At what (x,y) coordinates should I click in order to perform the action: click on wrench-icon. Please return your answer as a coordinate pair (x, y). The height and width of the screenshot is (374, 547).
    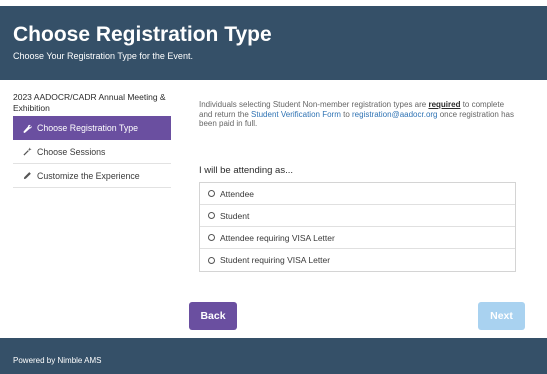
    Looking at the image, I should click on (27, 128).